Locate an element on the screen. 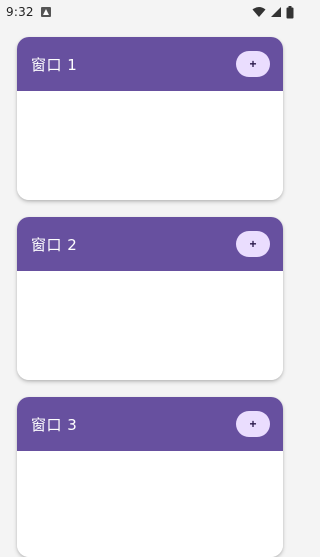  signal-icon is located at coordinates (276, 12).